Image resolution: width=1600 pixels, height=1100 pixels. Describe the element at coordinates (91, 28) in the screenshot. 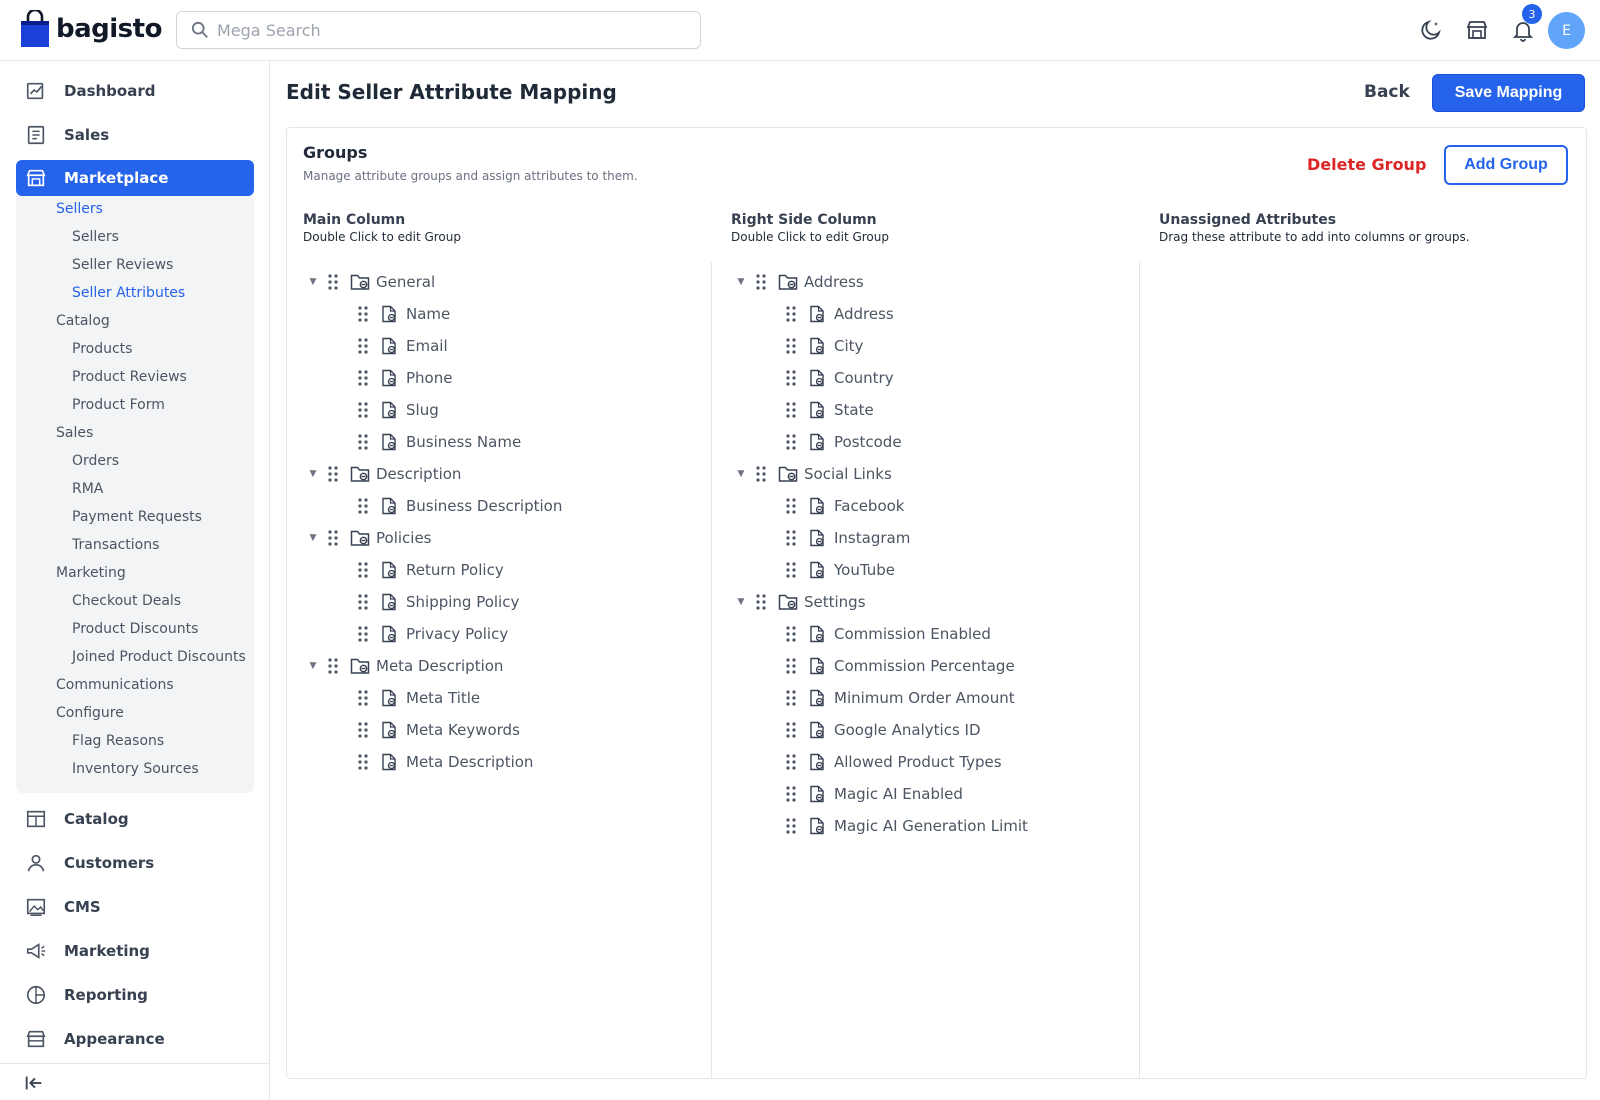

I see `brand-logo: bagisto` at that location.